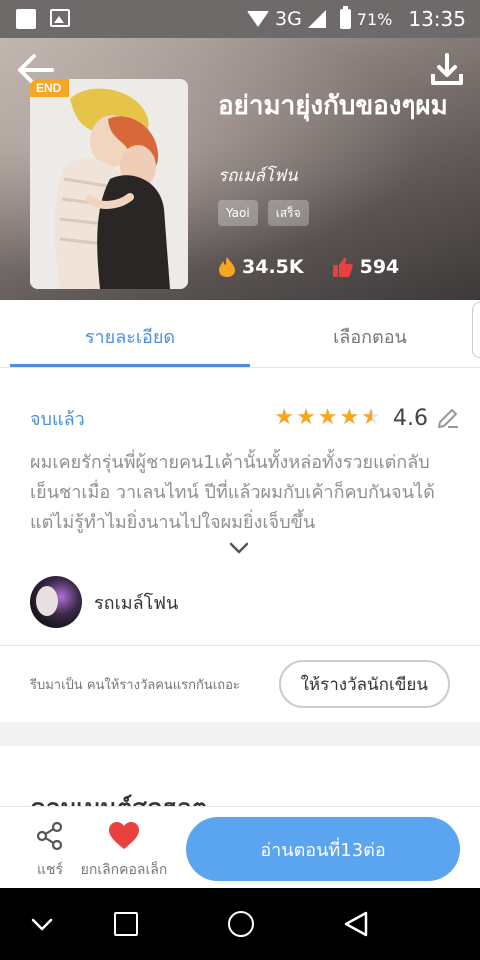  What do you see at coordinates (57, 419) in the screenshot?
I see `completion-status: จบแล้ว` at bounding box center [57, 419].